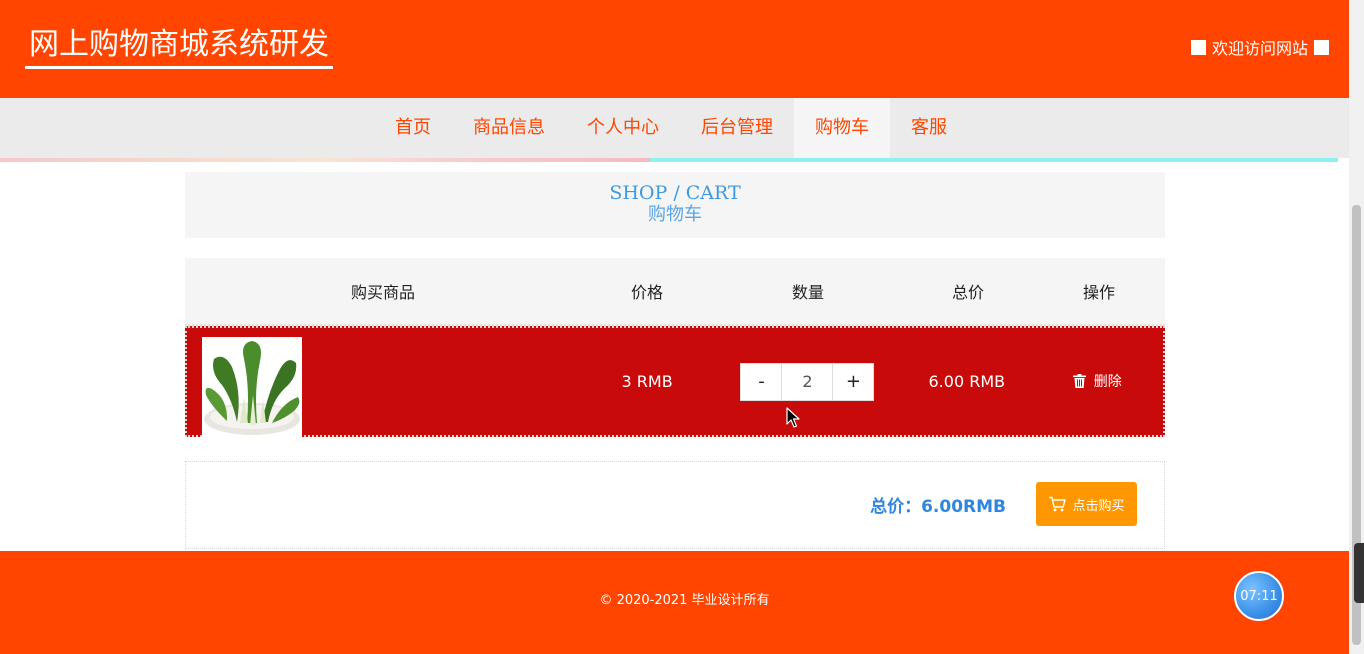 The width and height of the screenshot is (1364, 654). What do you see at coordinates (853, 381) in the screenshot?
I see `increase-button: +` at bounding box center [853, 381].